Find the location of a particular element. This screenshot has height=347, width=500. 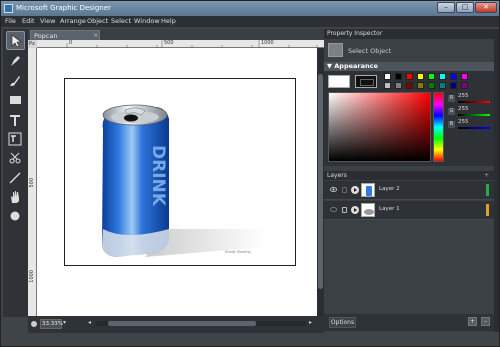

layer-name: Layer 1 is located at coordinates (389, 209).